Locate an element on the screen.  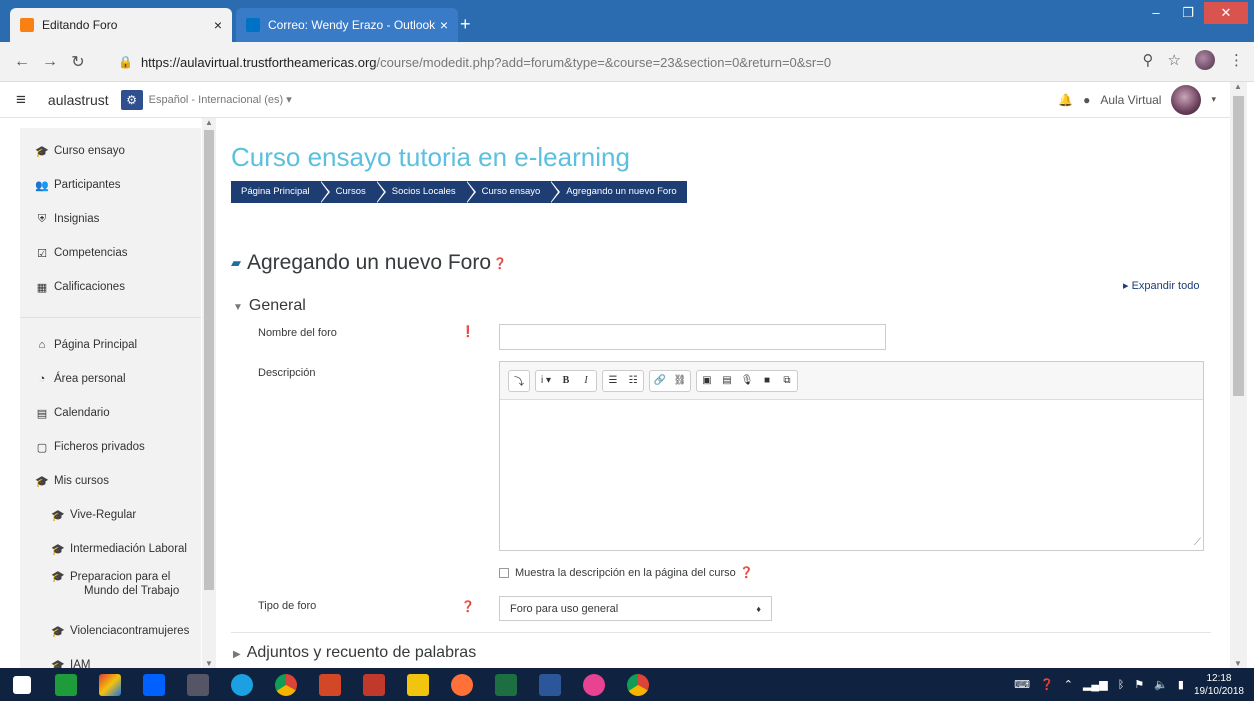
bold-button: B is located at coordinates (566, 381).